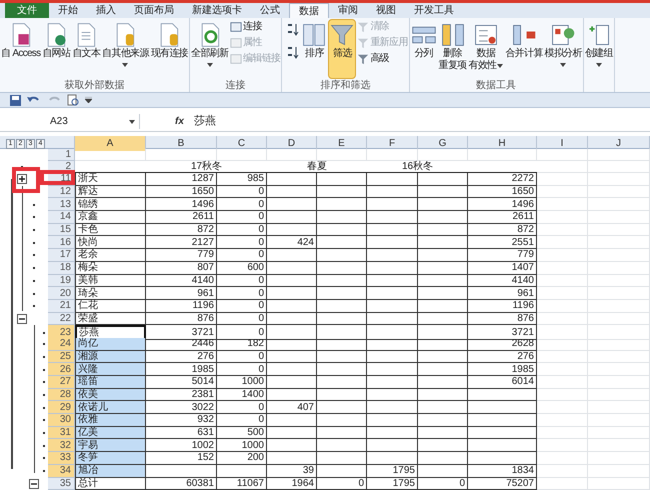 The height and width of the screenshot is (490, 650). I want to click on ribbon-tab: 视图, so click(386, 10).